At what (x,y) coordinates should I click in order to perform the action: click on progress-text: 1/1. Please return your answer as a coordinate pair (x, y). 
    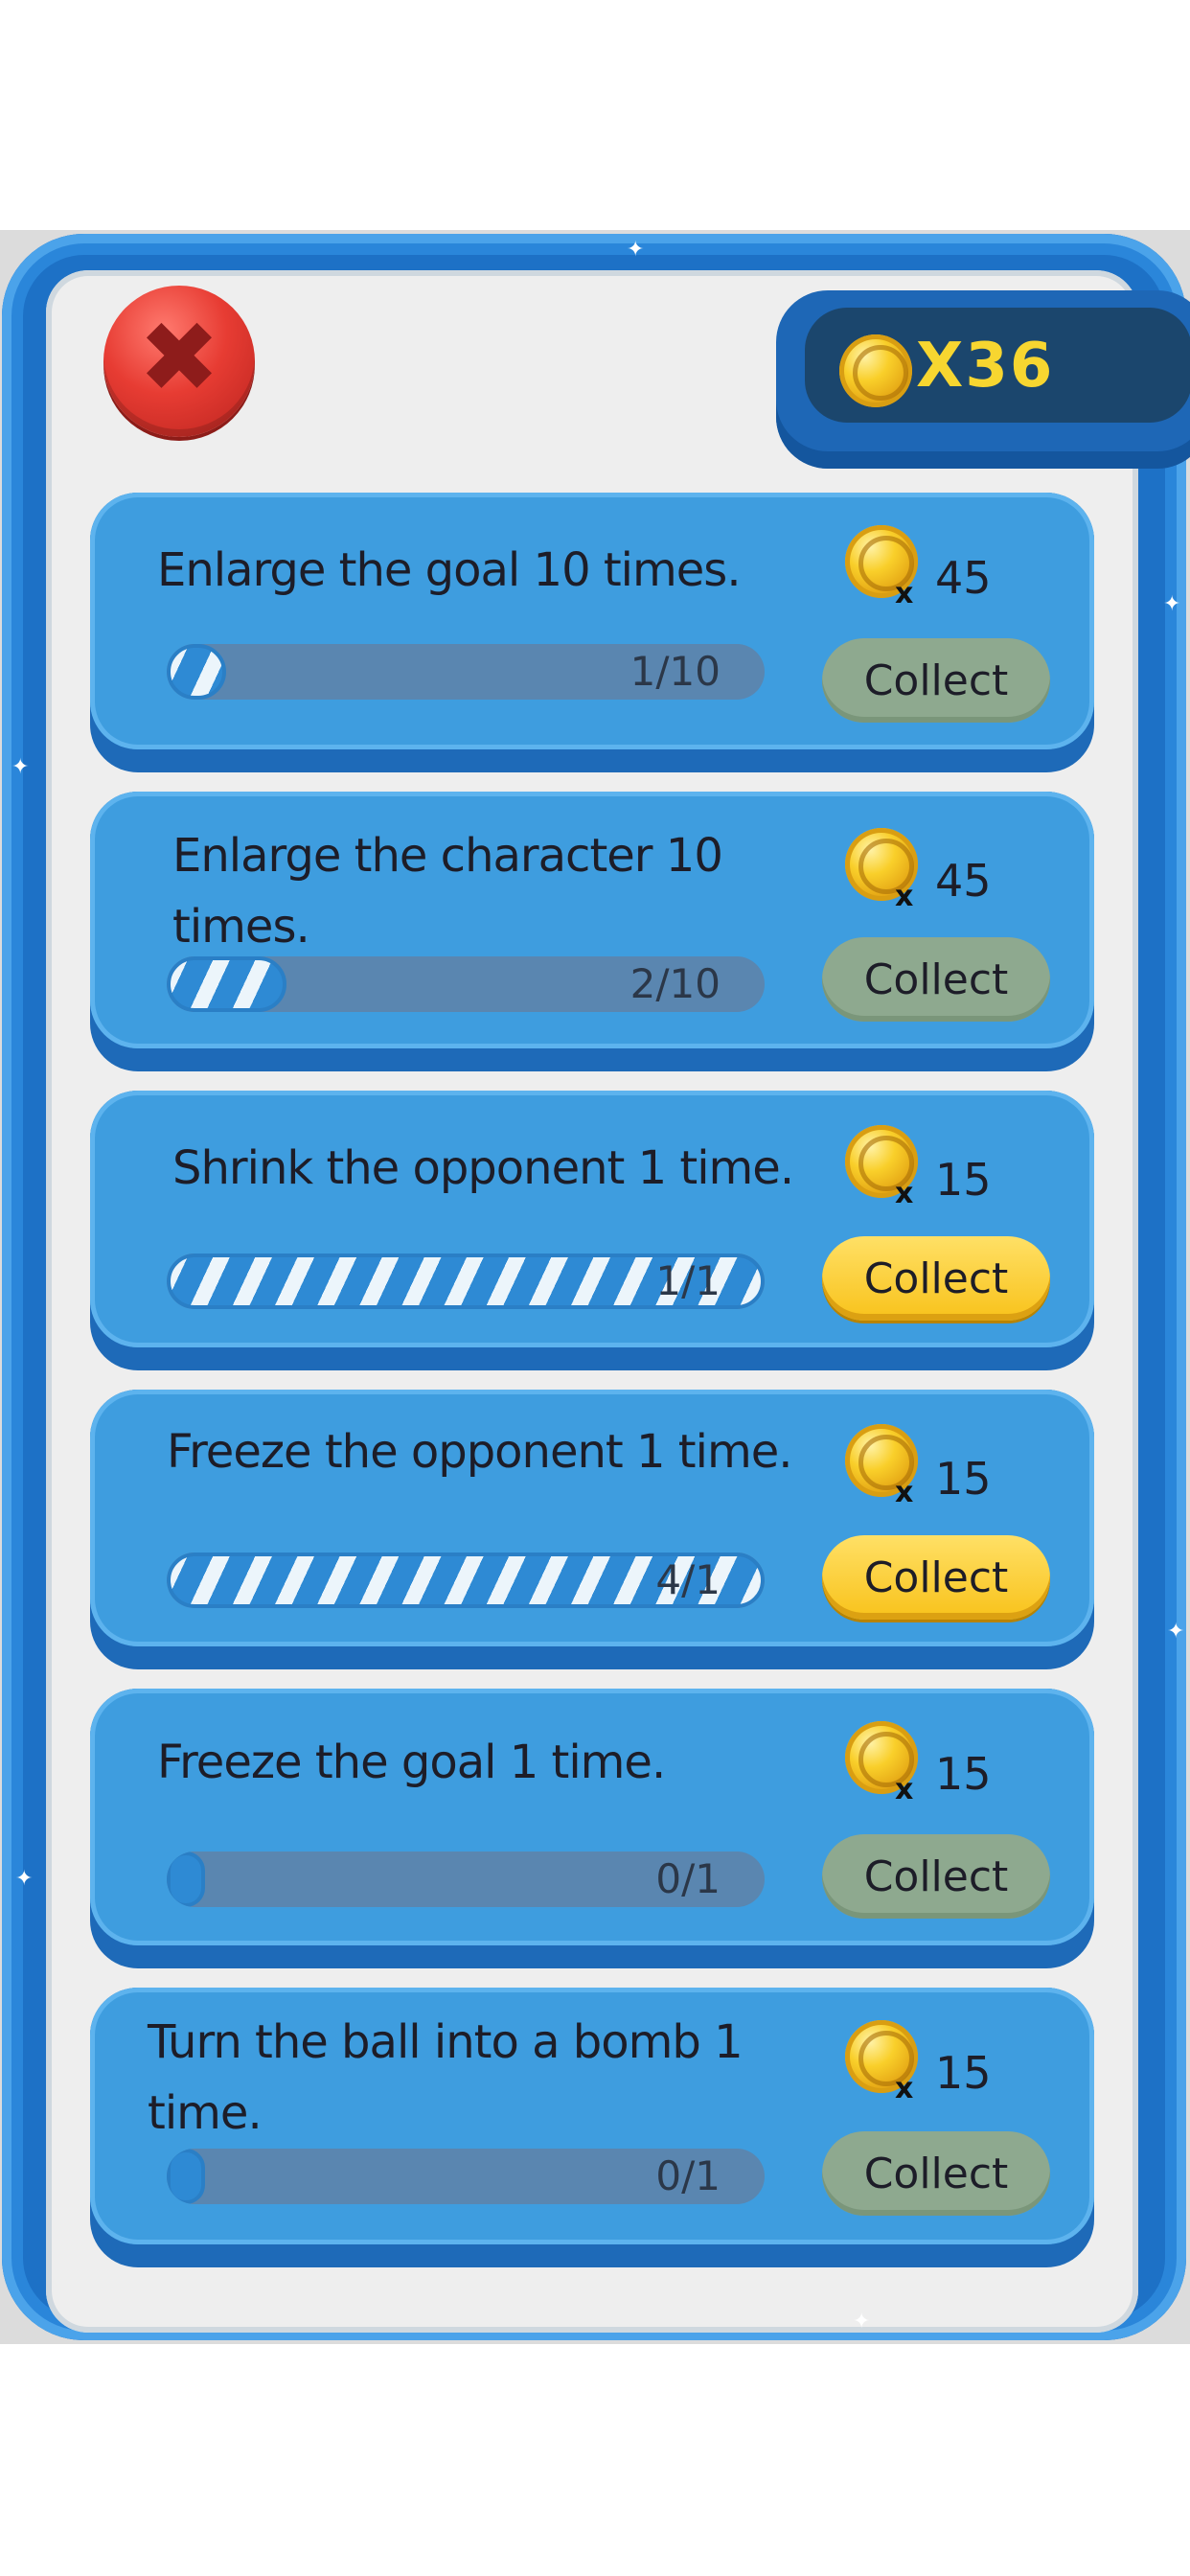
    Looking at the image, I should click on (688, 1280).